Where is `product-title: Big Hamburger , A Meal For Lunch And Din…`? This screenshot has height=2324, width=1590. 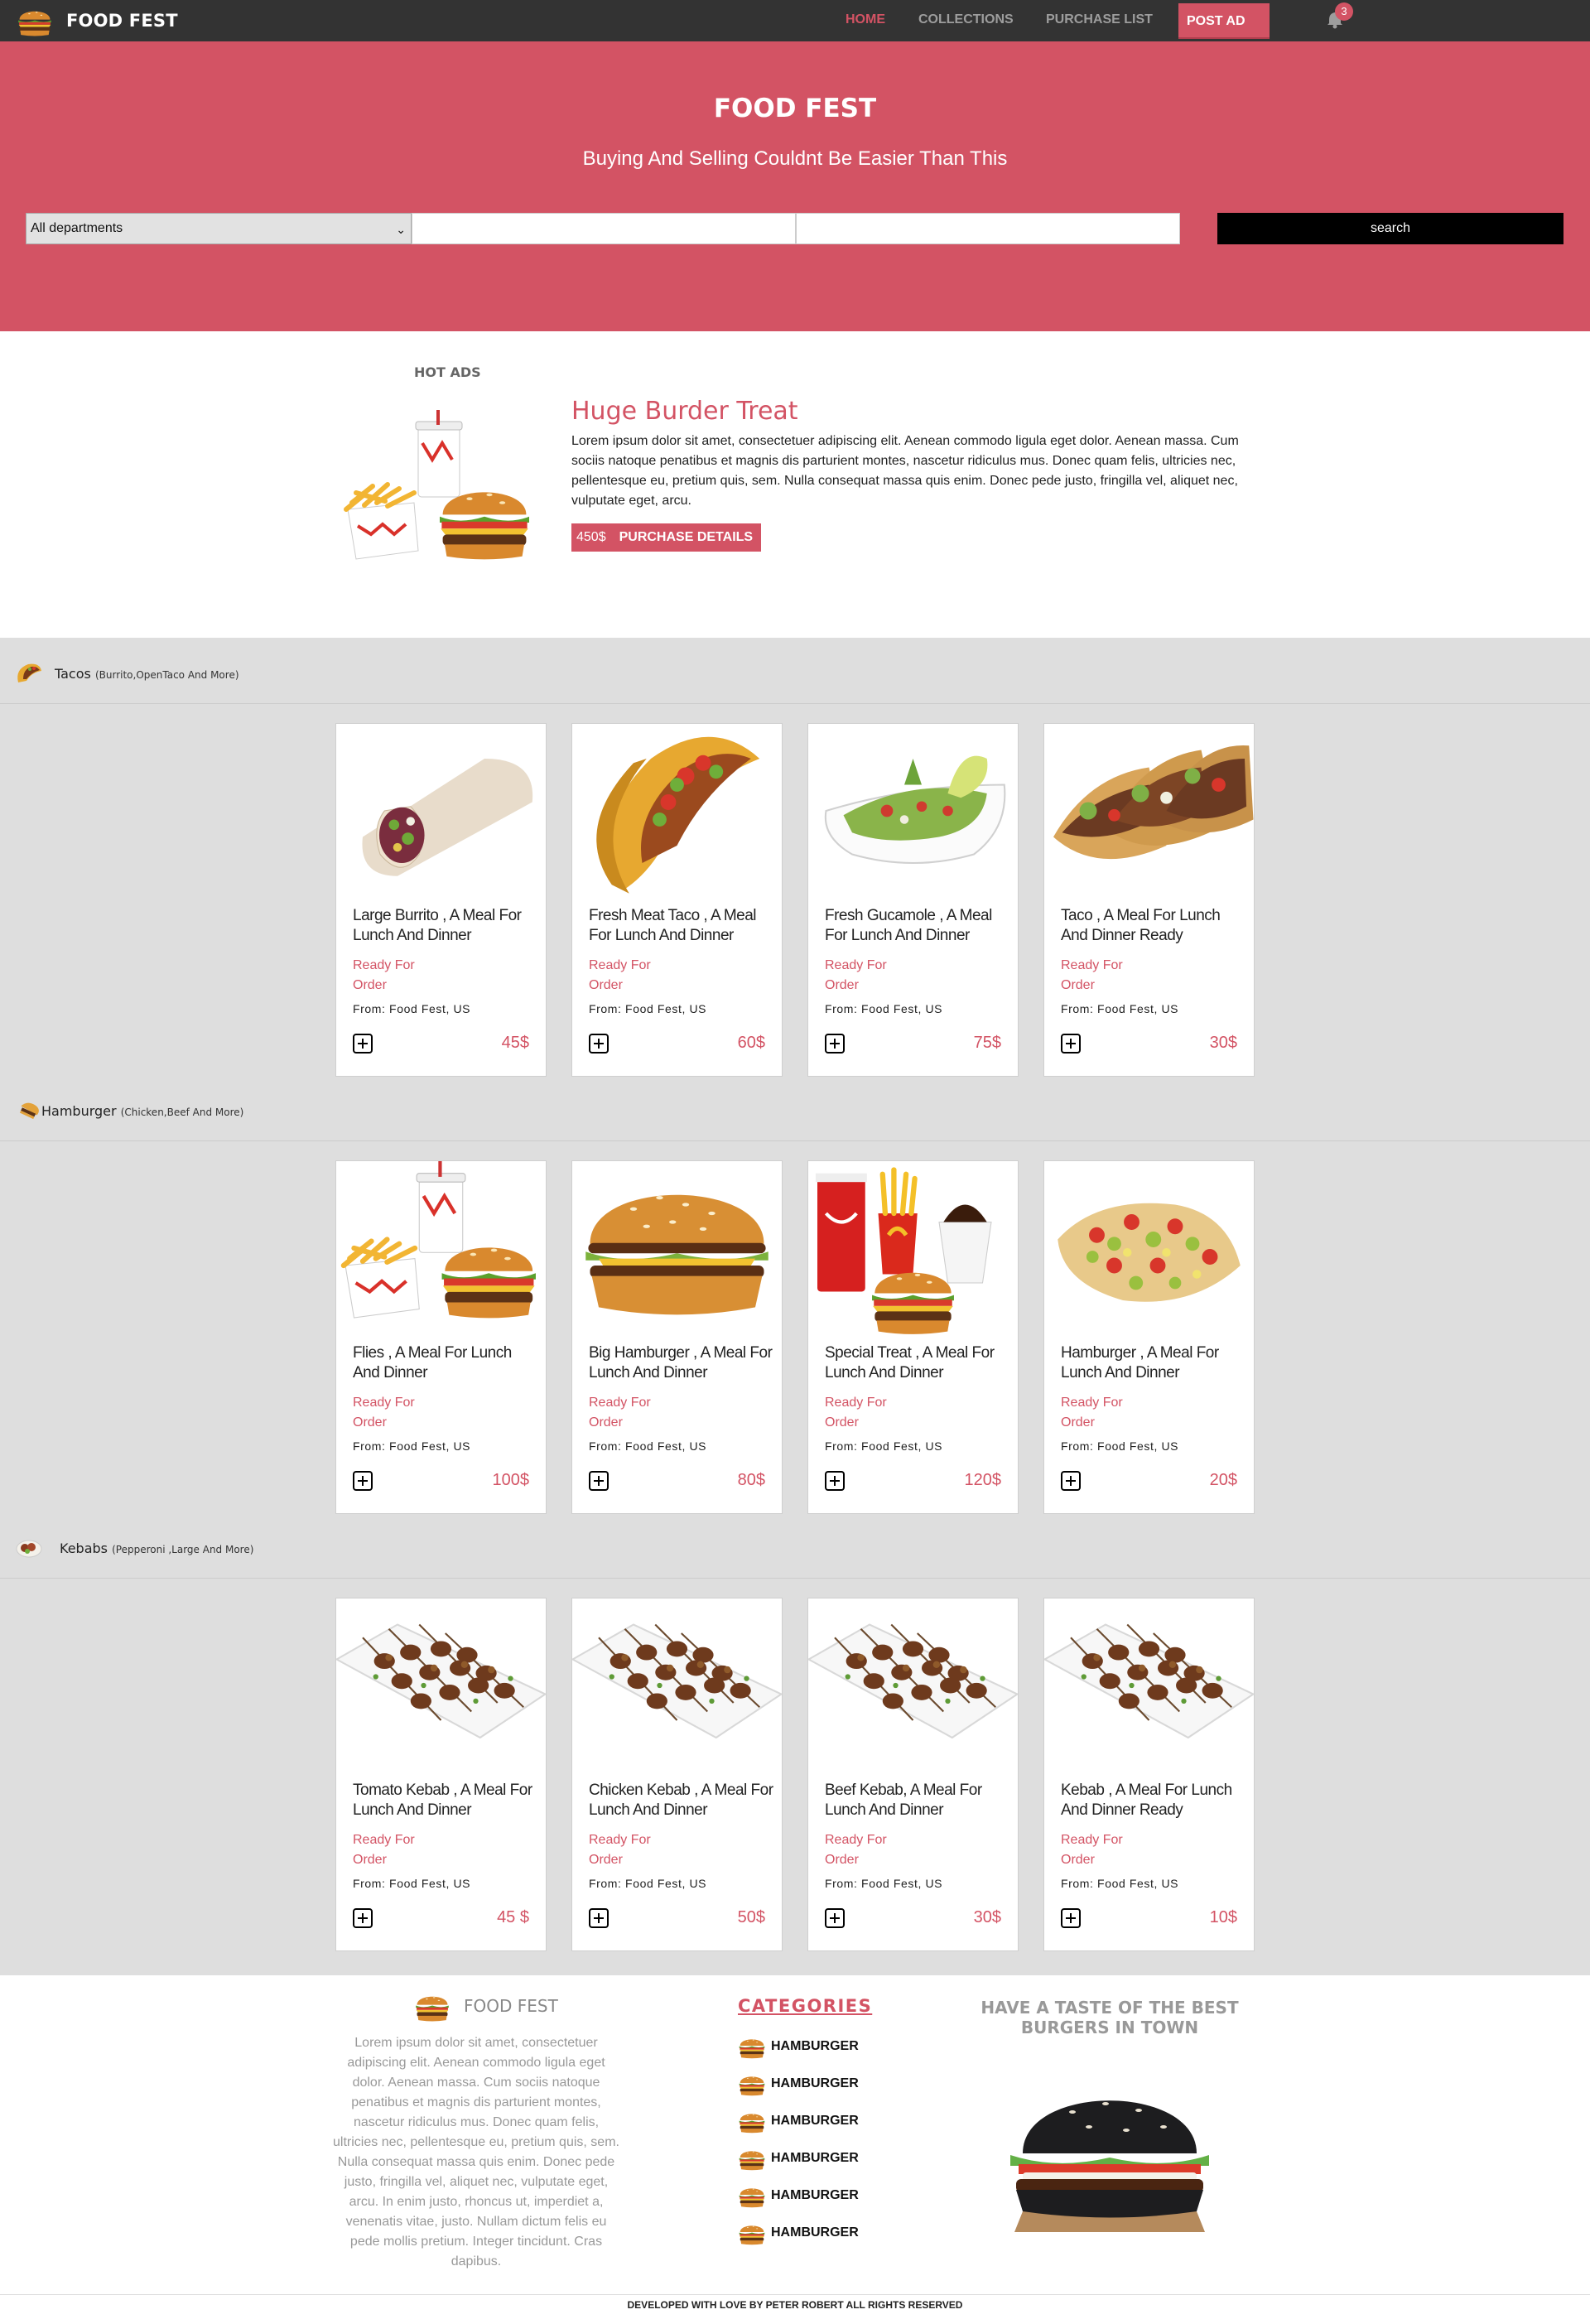
product-title: Big Hamburger , A Meal For Lunch And Din… is located at coordinates (682, 1363).